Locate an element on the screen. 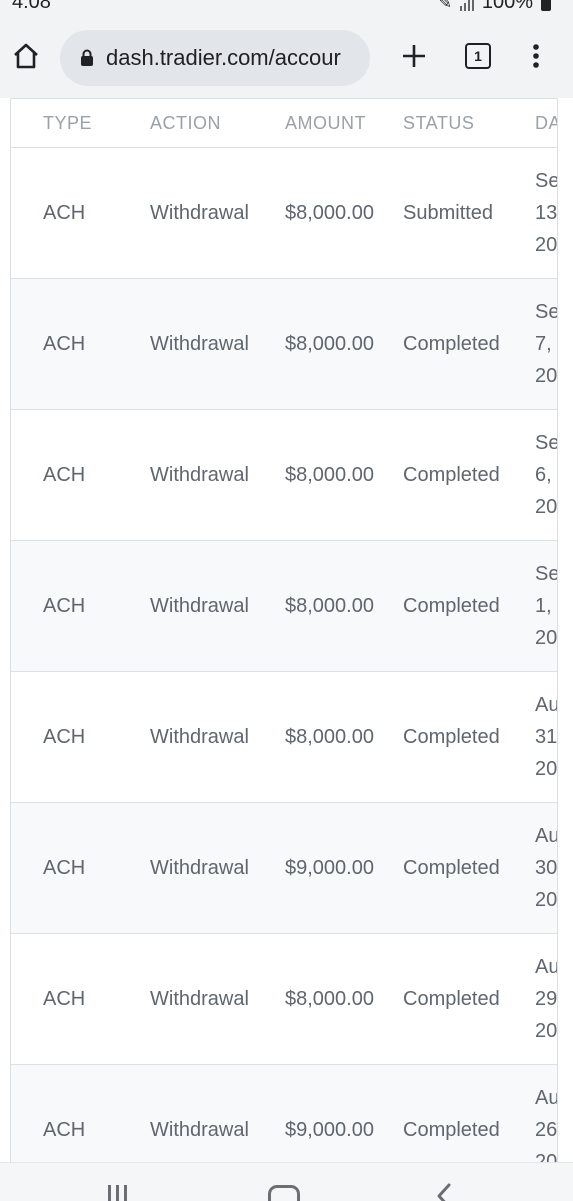  new-tab-button is located at coordinates (414, 56).